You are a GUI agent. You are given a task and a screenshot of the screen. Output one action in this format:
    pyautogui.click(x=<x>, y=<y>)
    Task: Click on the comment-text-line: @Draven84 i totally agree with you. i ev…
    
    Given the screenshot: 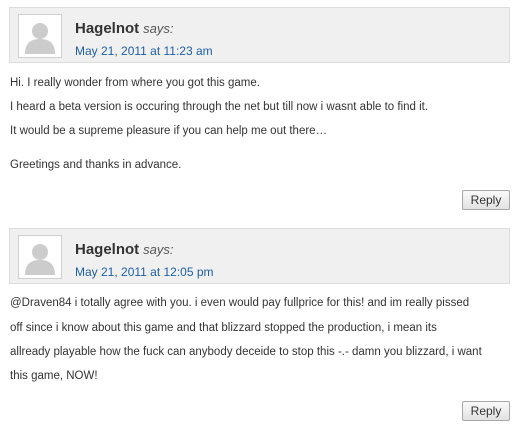 What is the action you would take?
    pyautogui.click(x=240, y=303)
    